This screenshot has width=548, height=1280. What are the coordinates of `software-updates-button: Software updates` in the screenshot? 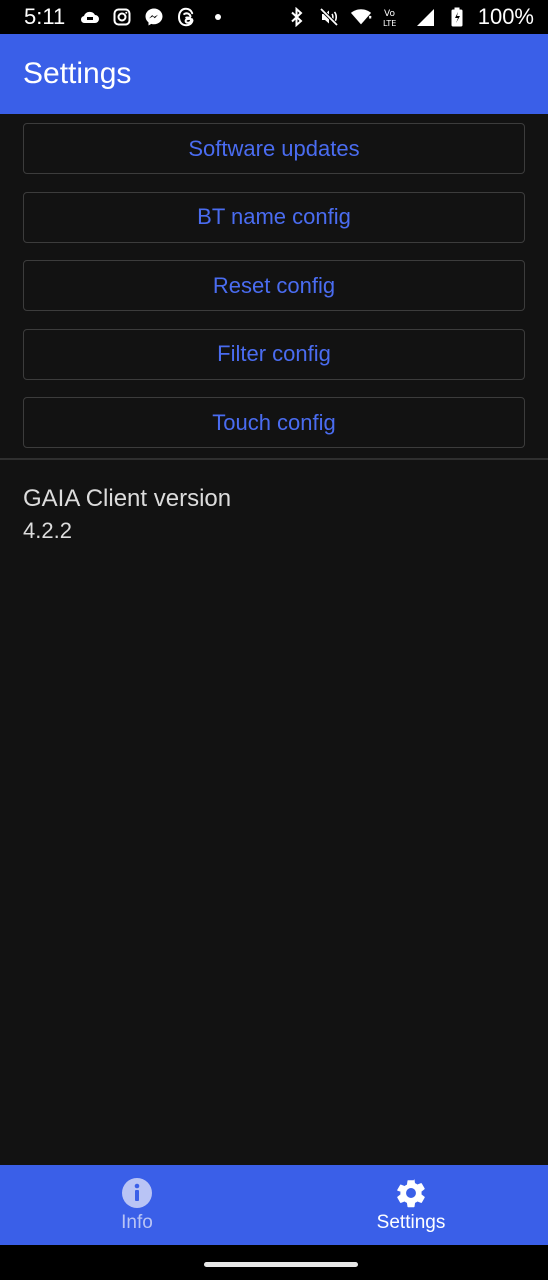 It's located at (274, 148).